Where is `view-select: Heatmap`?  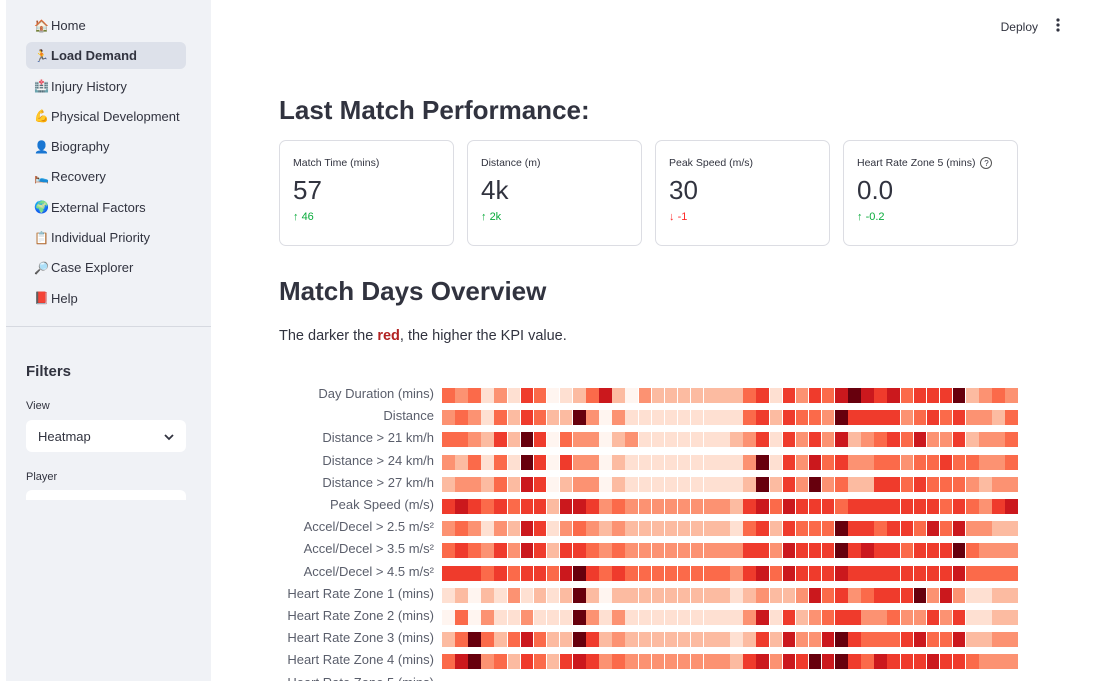 view-select: Heatmap is located at coordinates (106, 436).